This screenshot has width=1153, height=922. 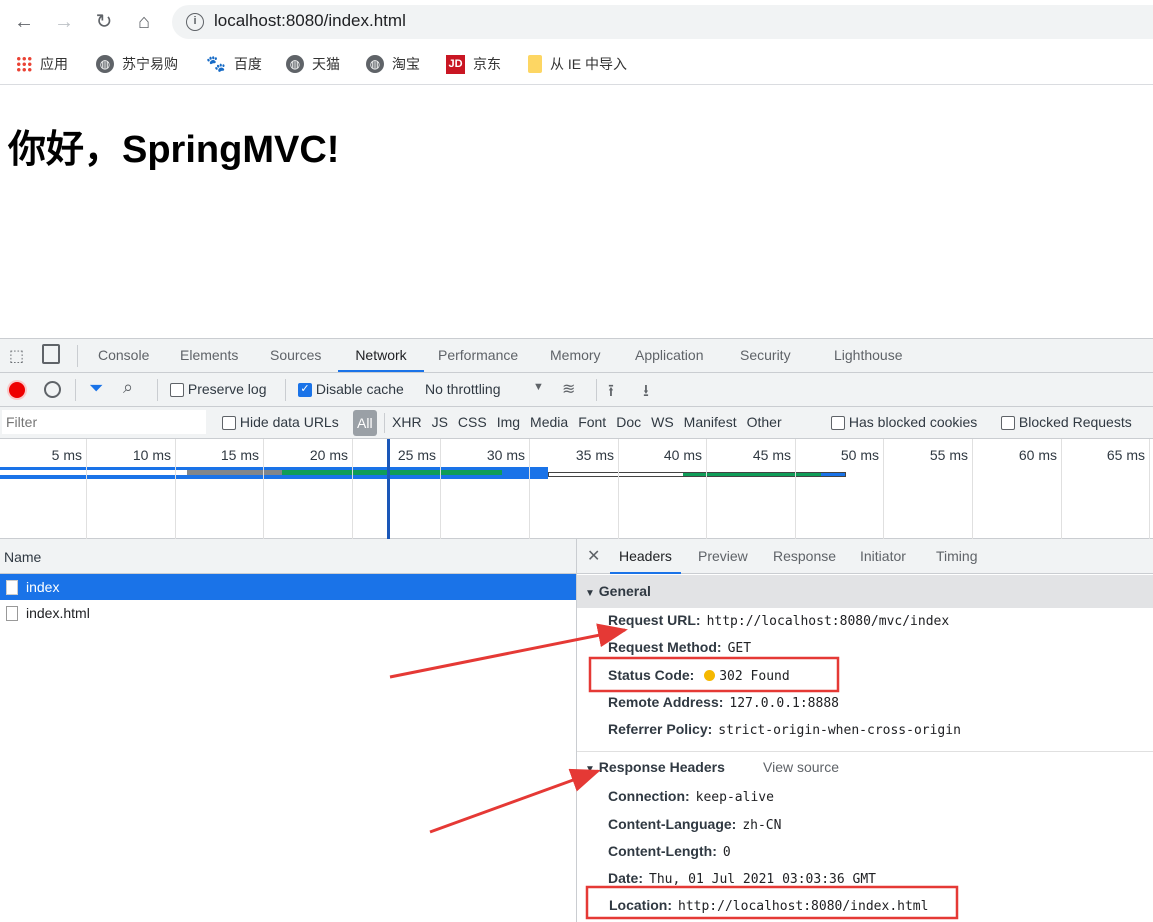 I want to click on timeline-tick-label: 55 ms, so click(x=948, y=455).